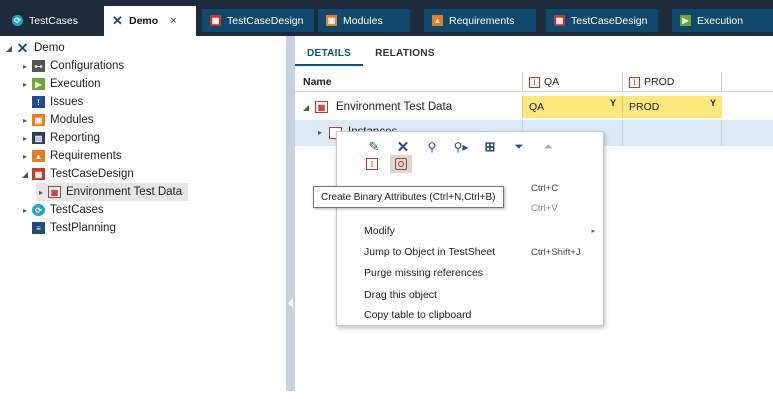 This screenshot has width=773, height=399. I want to click on tab-testcases: ⟳ TestCases, so click(52, 20).